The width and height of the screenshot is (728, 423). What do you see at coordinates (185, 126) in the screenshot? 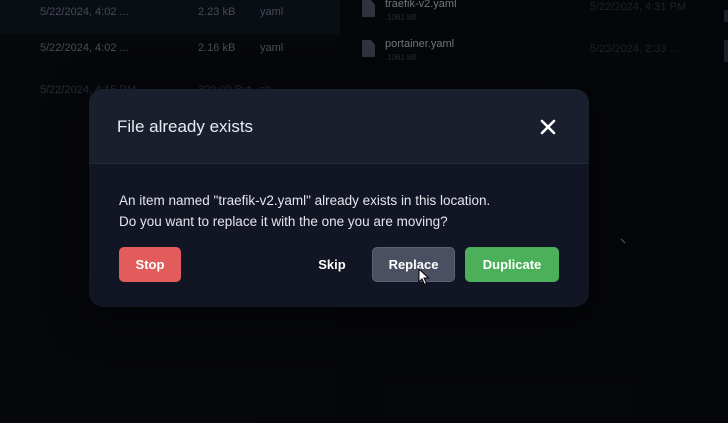
I see `dialog-title: File already exists` at bounding box center [185, 126].